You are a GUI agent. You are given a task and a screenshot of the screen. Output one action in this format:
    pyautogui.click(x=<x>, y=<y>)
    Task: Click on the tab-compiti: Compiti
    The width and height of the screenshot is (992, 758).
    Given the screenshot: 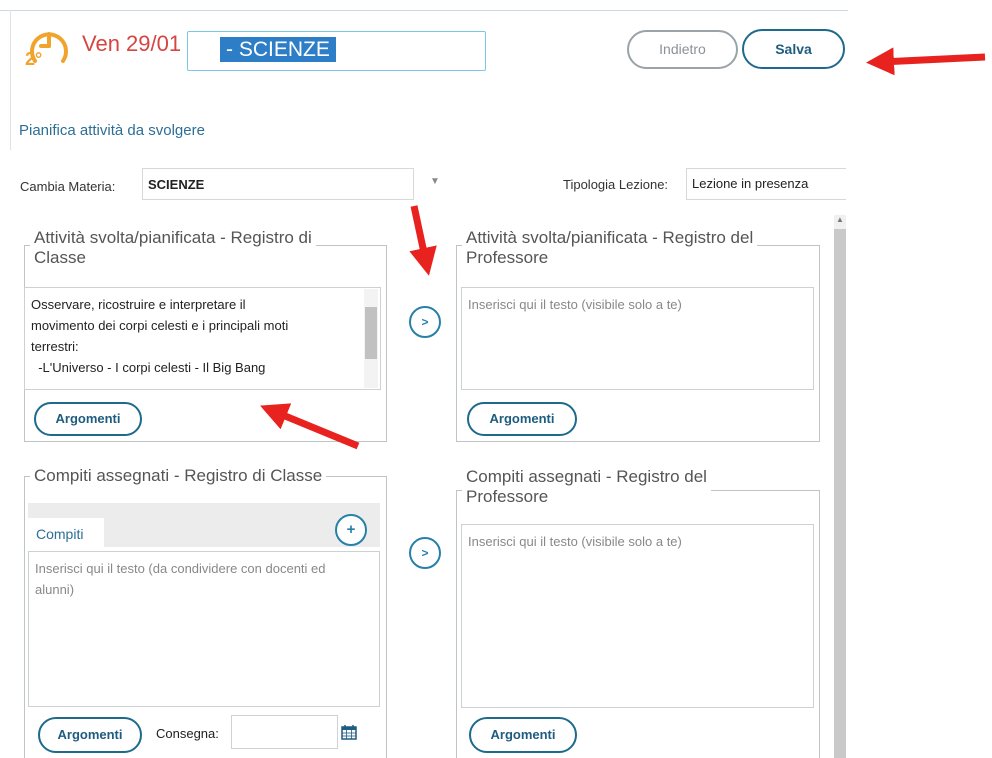 What is the action you would take?
    pyautogui.click(x=66, y=534)
    